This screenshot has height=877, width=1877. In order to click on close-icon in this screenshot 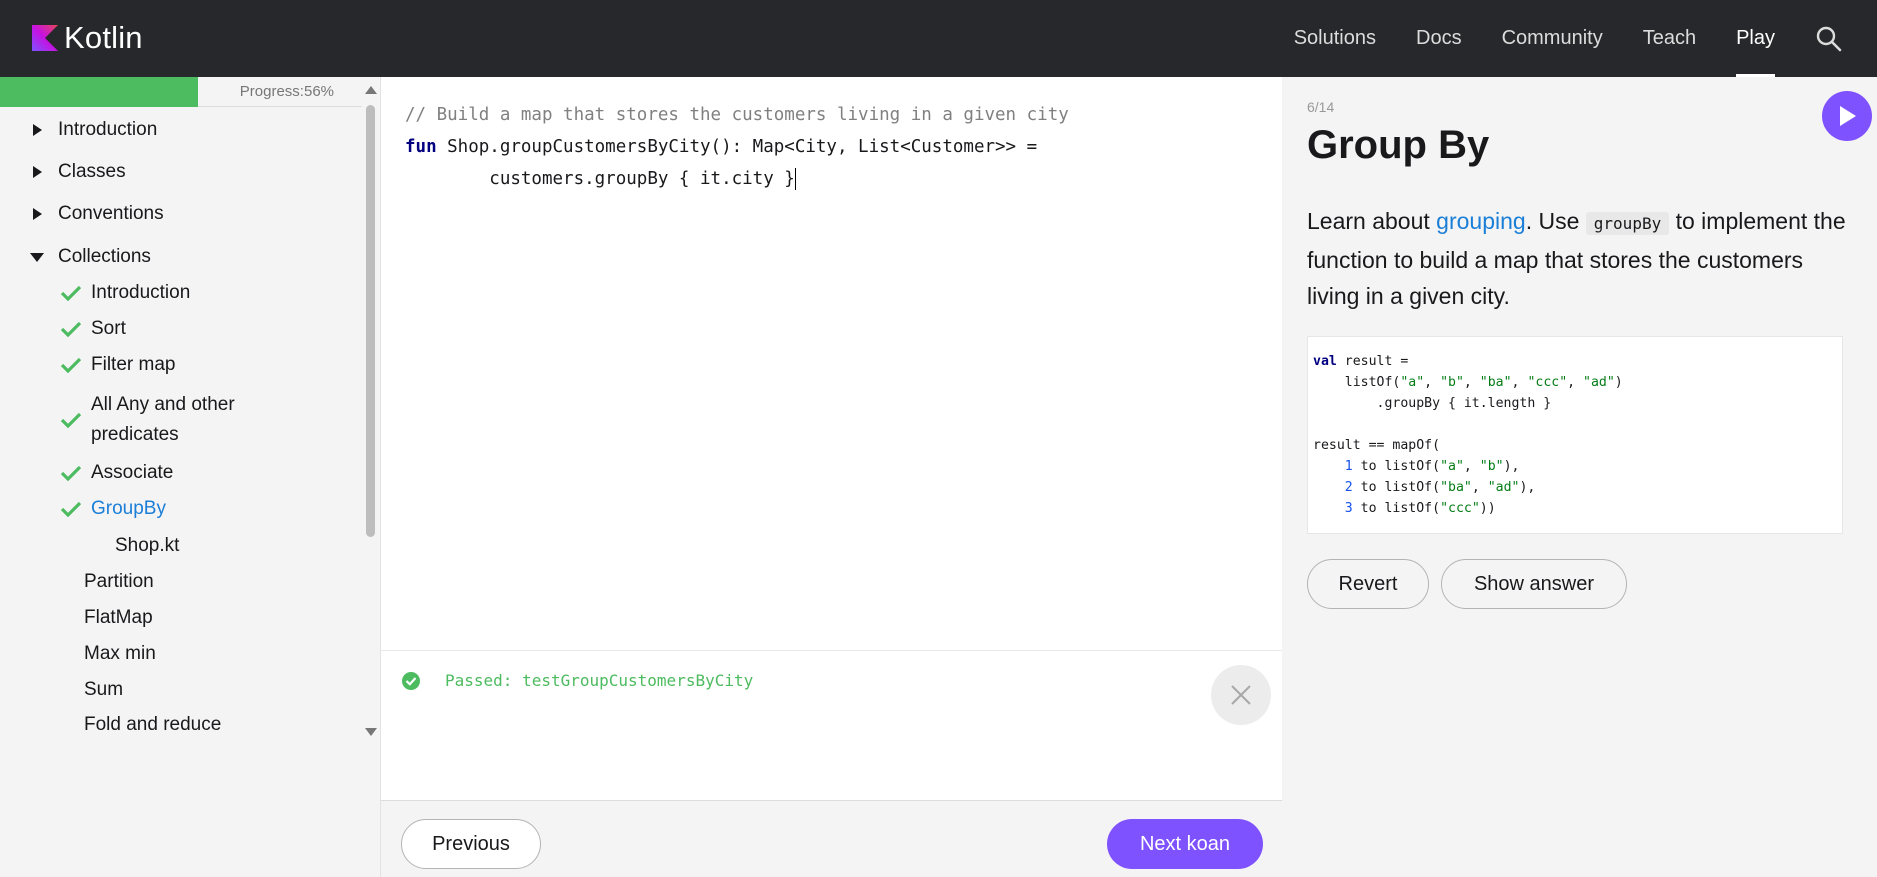, I will do `click(1241, 695)`.